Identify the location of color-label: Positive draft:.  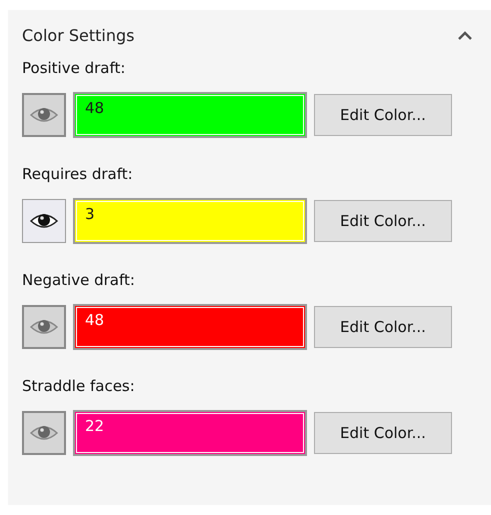
(74, 68).